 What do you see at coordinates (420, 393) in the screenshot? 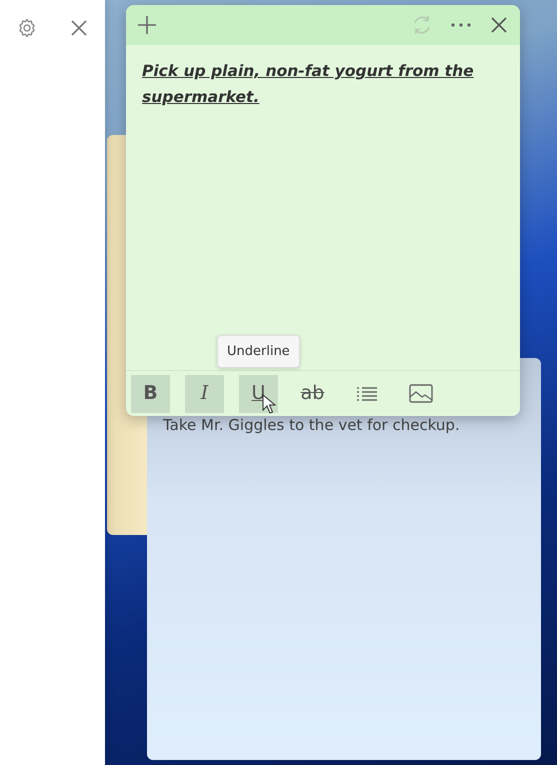
I see `image-icon` at bounding box center [420, 393].